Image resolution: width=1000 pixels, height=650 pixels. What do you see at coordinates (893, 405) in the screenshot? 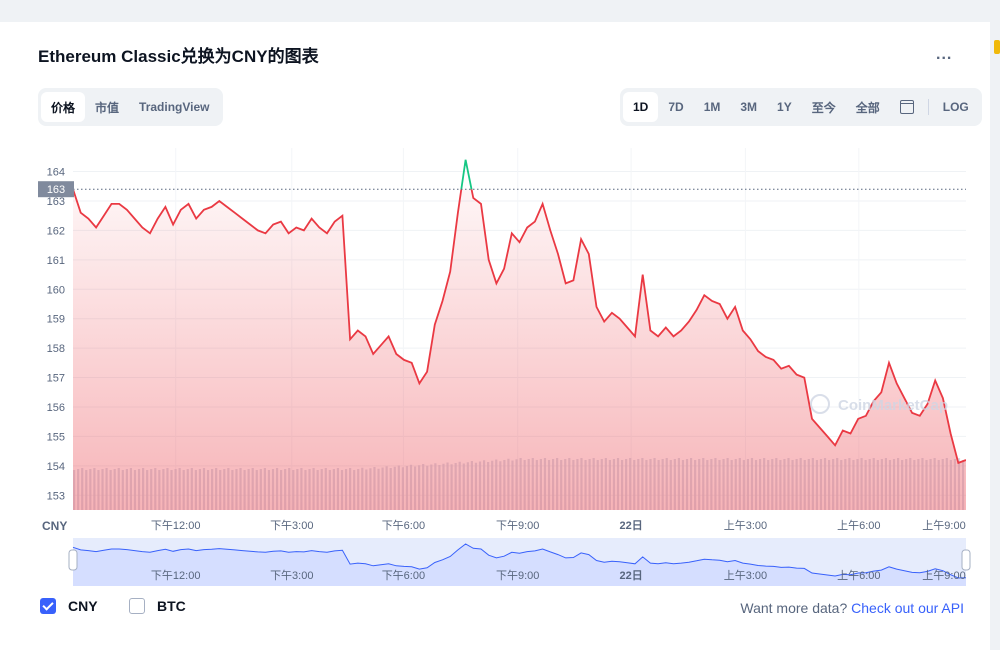
I see `watermark: CoinMarketCap` at bounding box center [893, 405].